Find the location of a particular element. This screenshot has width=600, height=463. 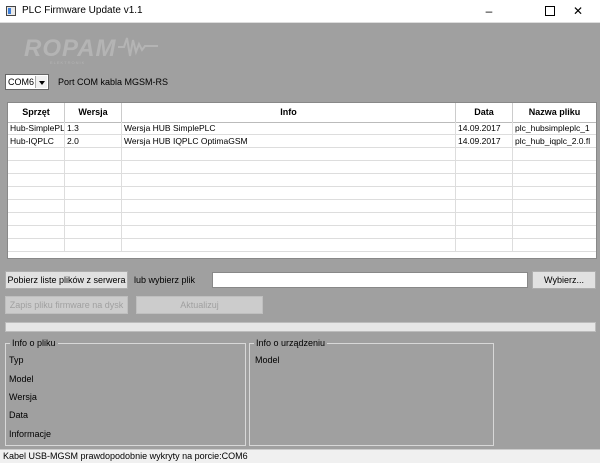

maximize-icon is located at coordinates (550, 11).